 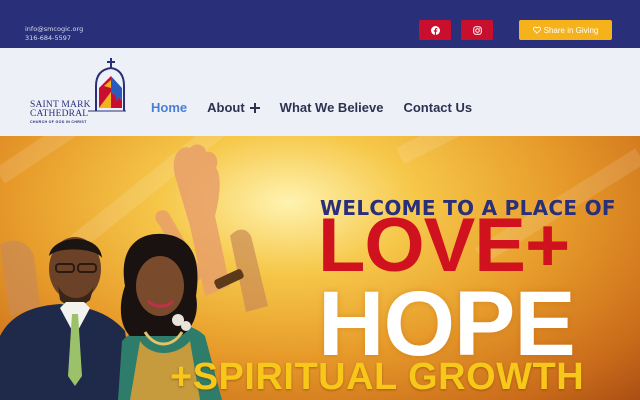 What do you see at coordinates (571, 30) in the screenshot?
I see `give-label: Share in Giving` at bounding box center [571, 30].